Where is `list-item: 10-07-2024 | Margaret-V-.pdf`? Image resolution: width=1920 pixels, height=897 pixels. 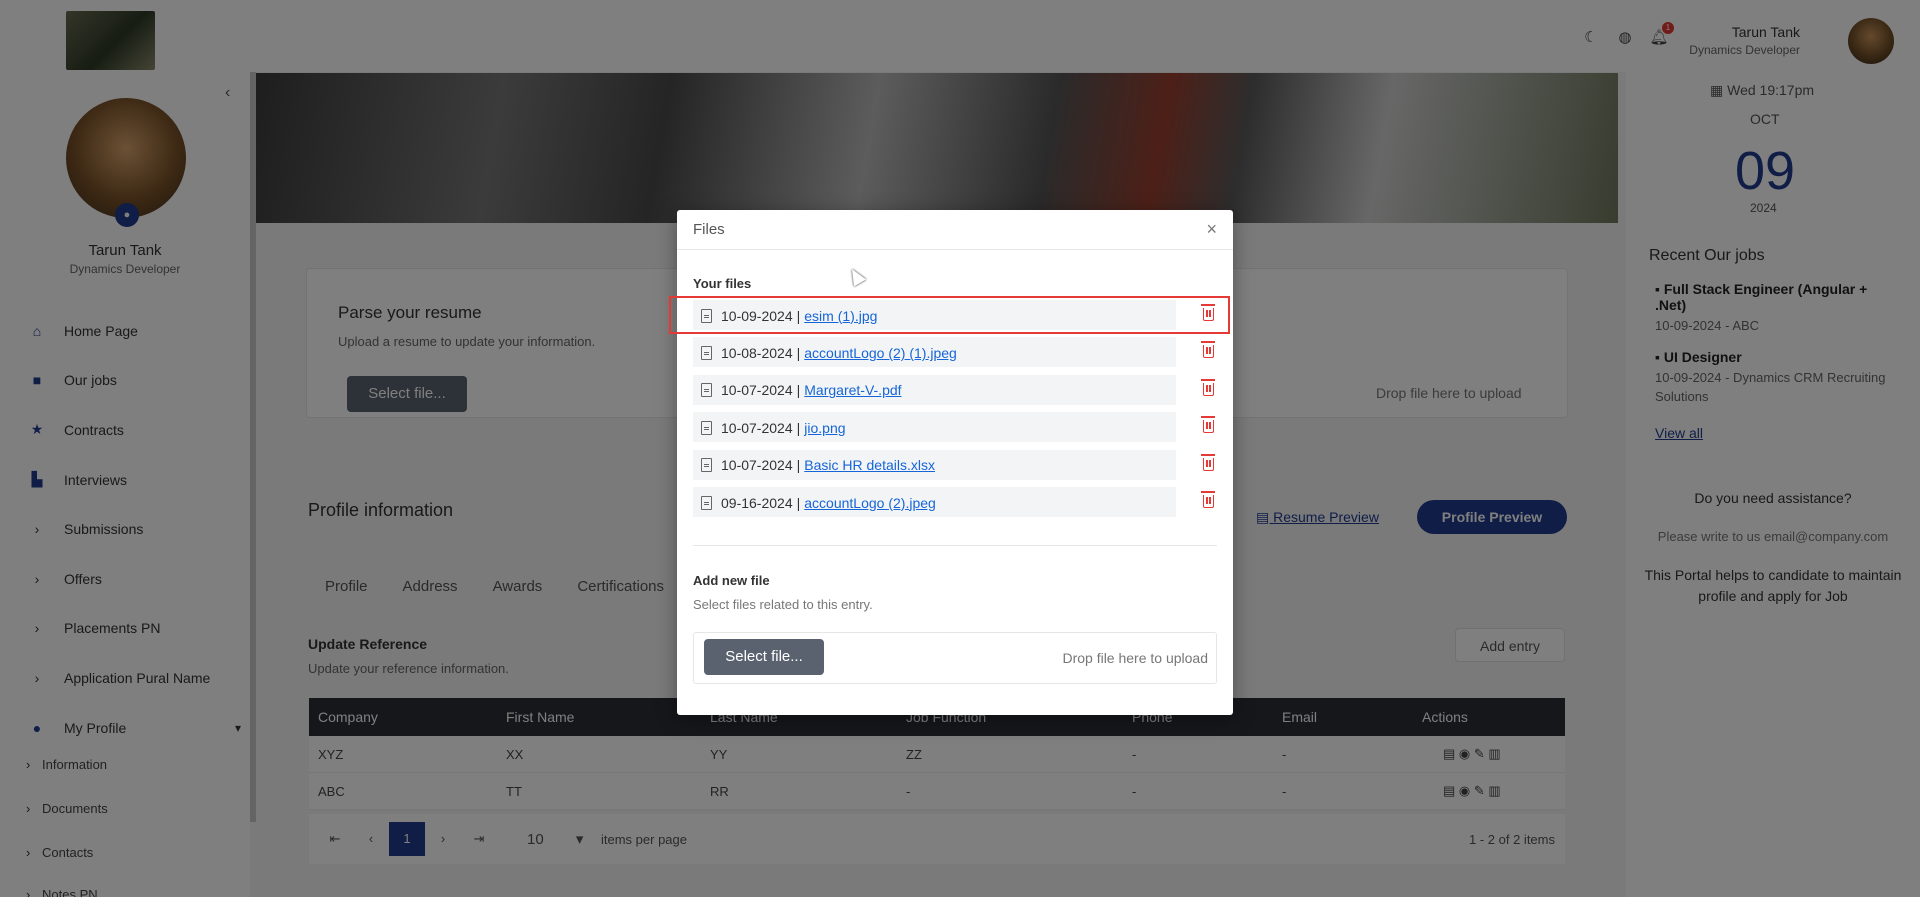 list-item: 10-07-2024 | Margaret-V-.pdf is located at coordinates (954, 390).